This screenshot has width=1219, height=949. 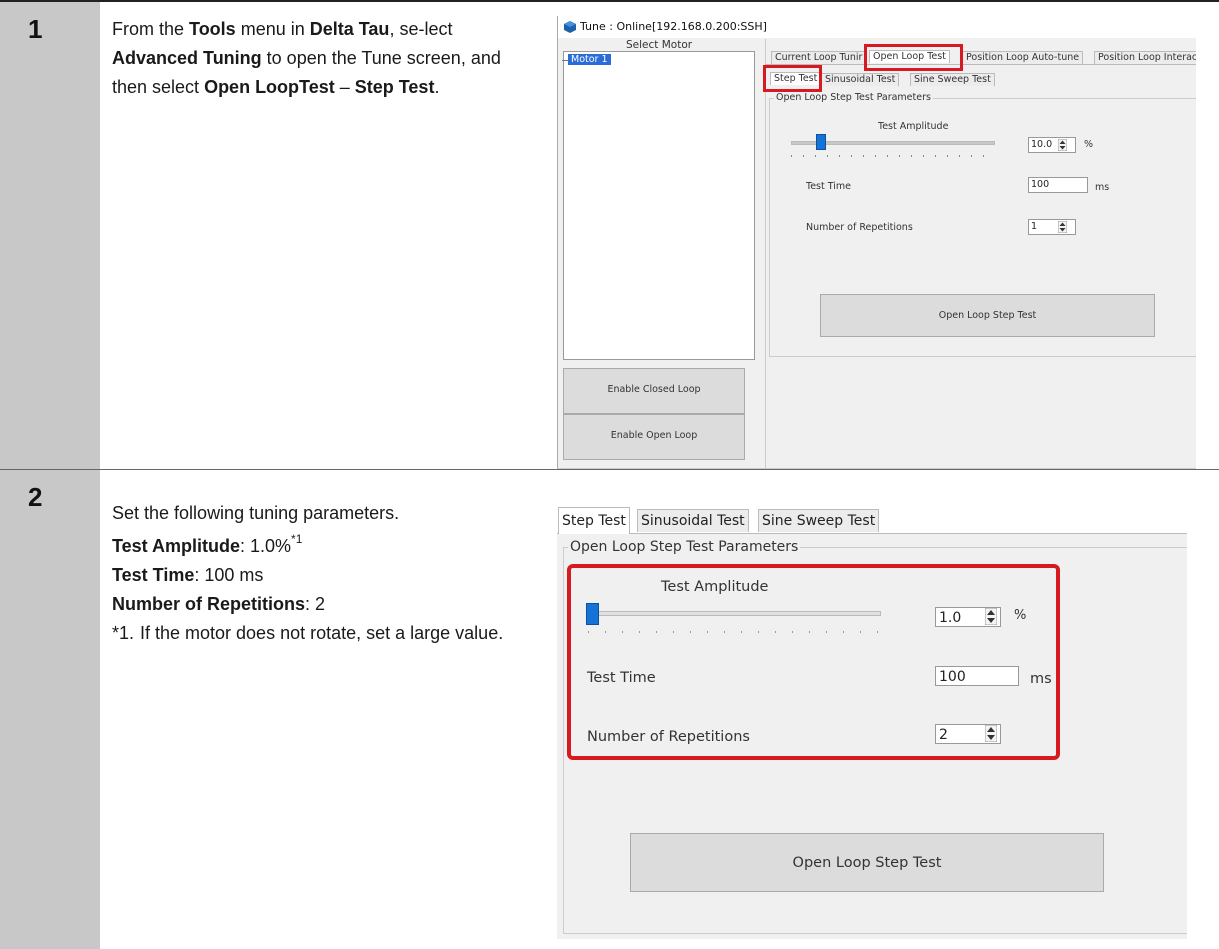 What do you see at coordinates (35, 29) in the screenshot?
I see `step-1-number: 1` at bounding box center [35, 29].